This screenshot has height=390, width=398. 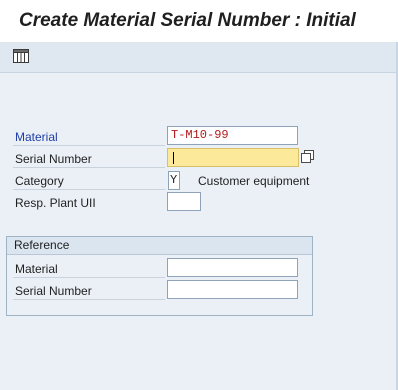 I want to click on reference-serial-number-label: Serial Number, so click(x=53, y=291).